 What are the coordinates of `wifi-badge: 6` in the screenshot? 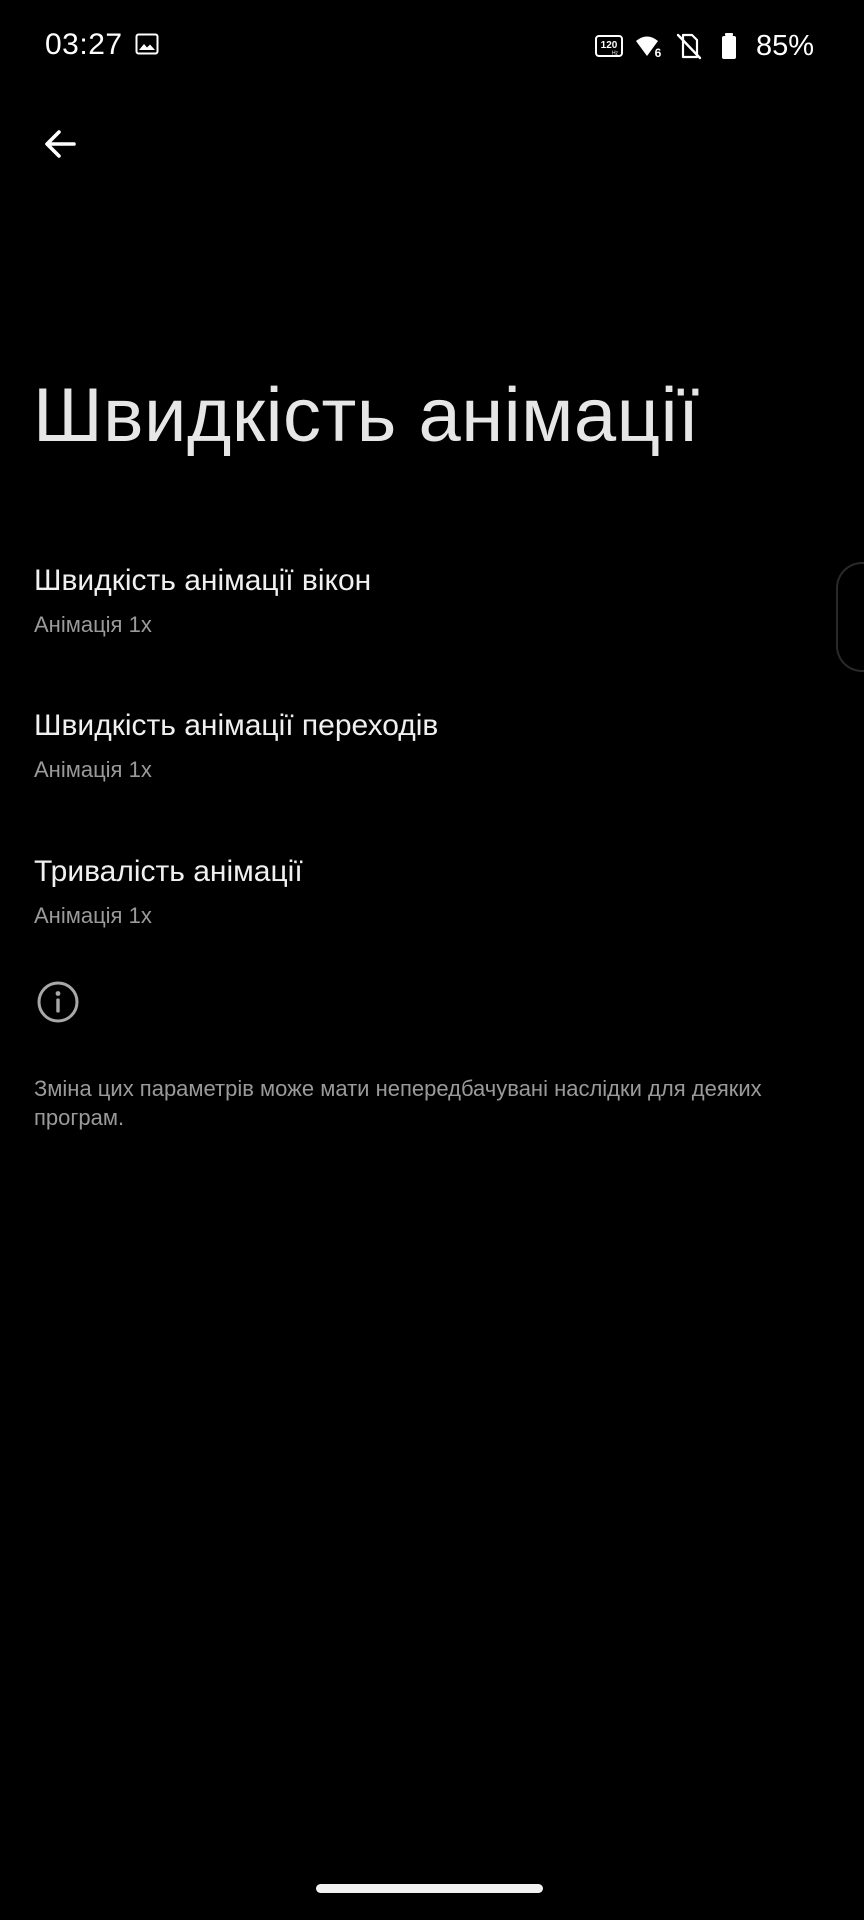 It's located at (658, 53).